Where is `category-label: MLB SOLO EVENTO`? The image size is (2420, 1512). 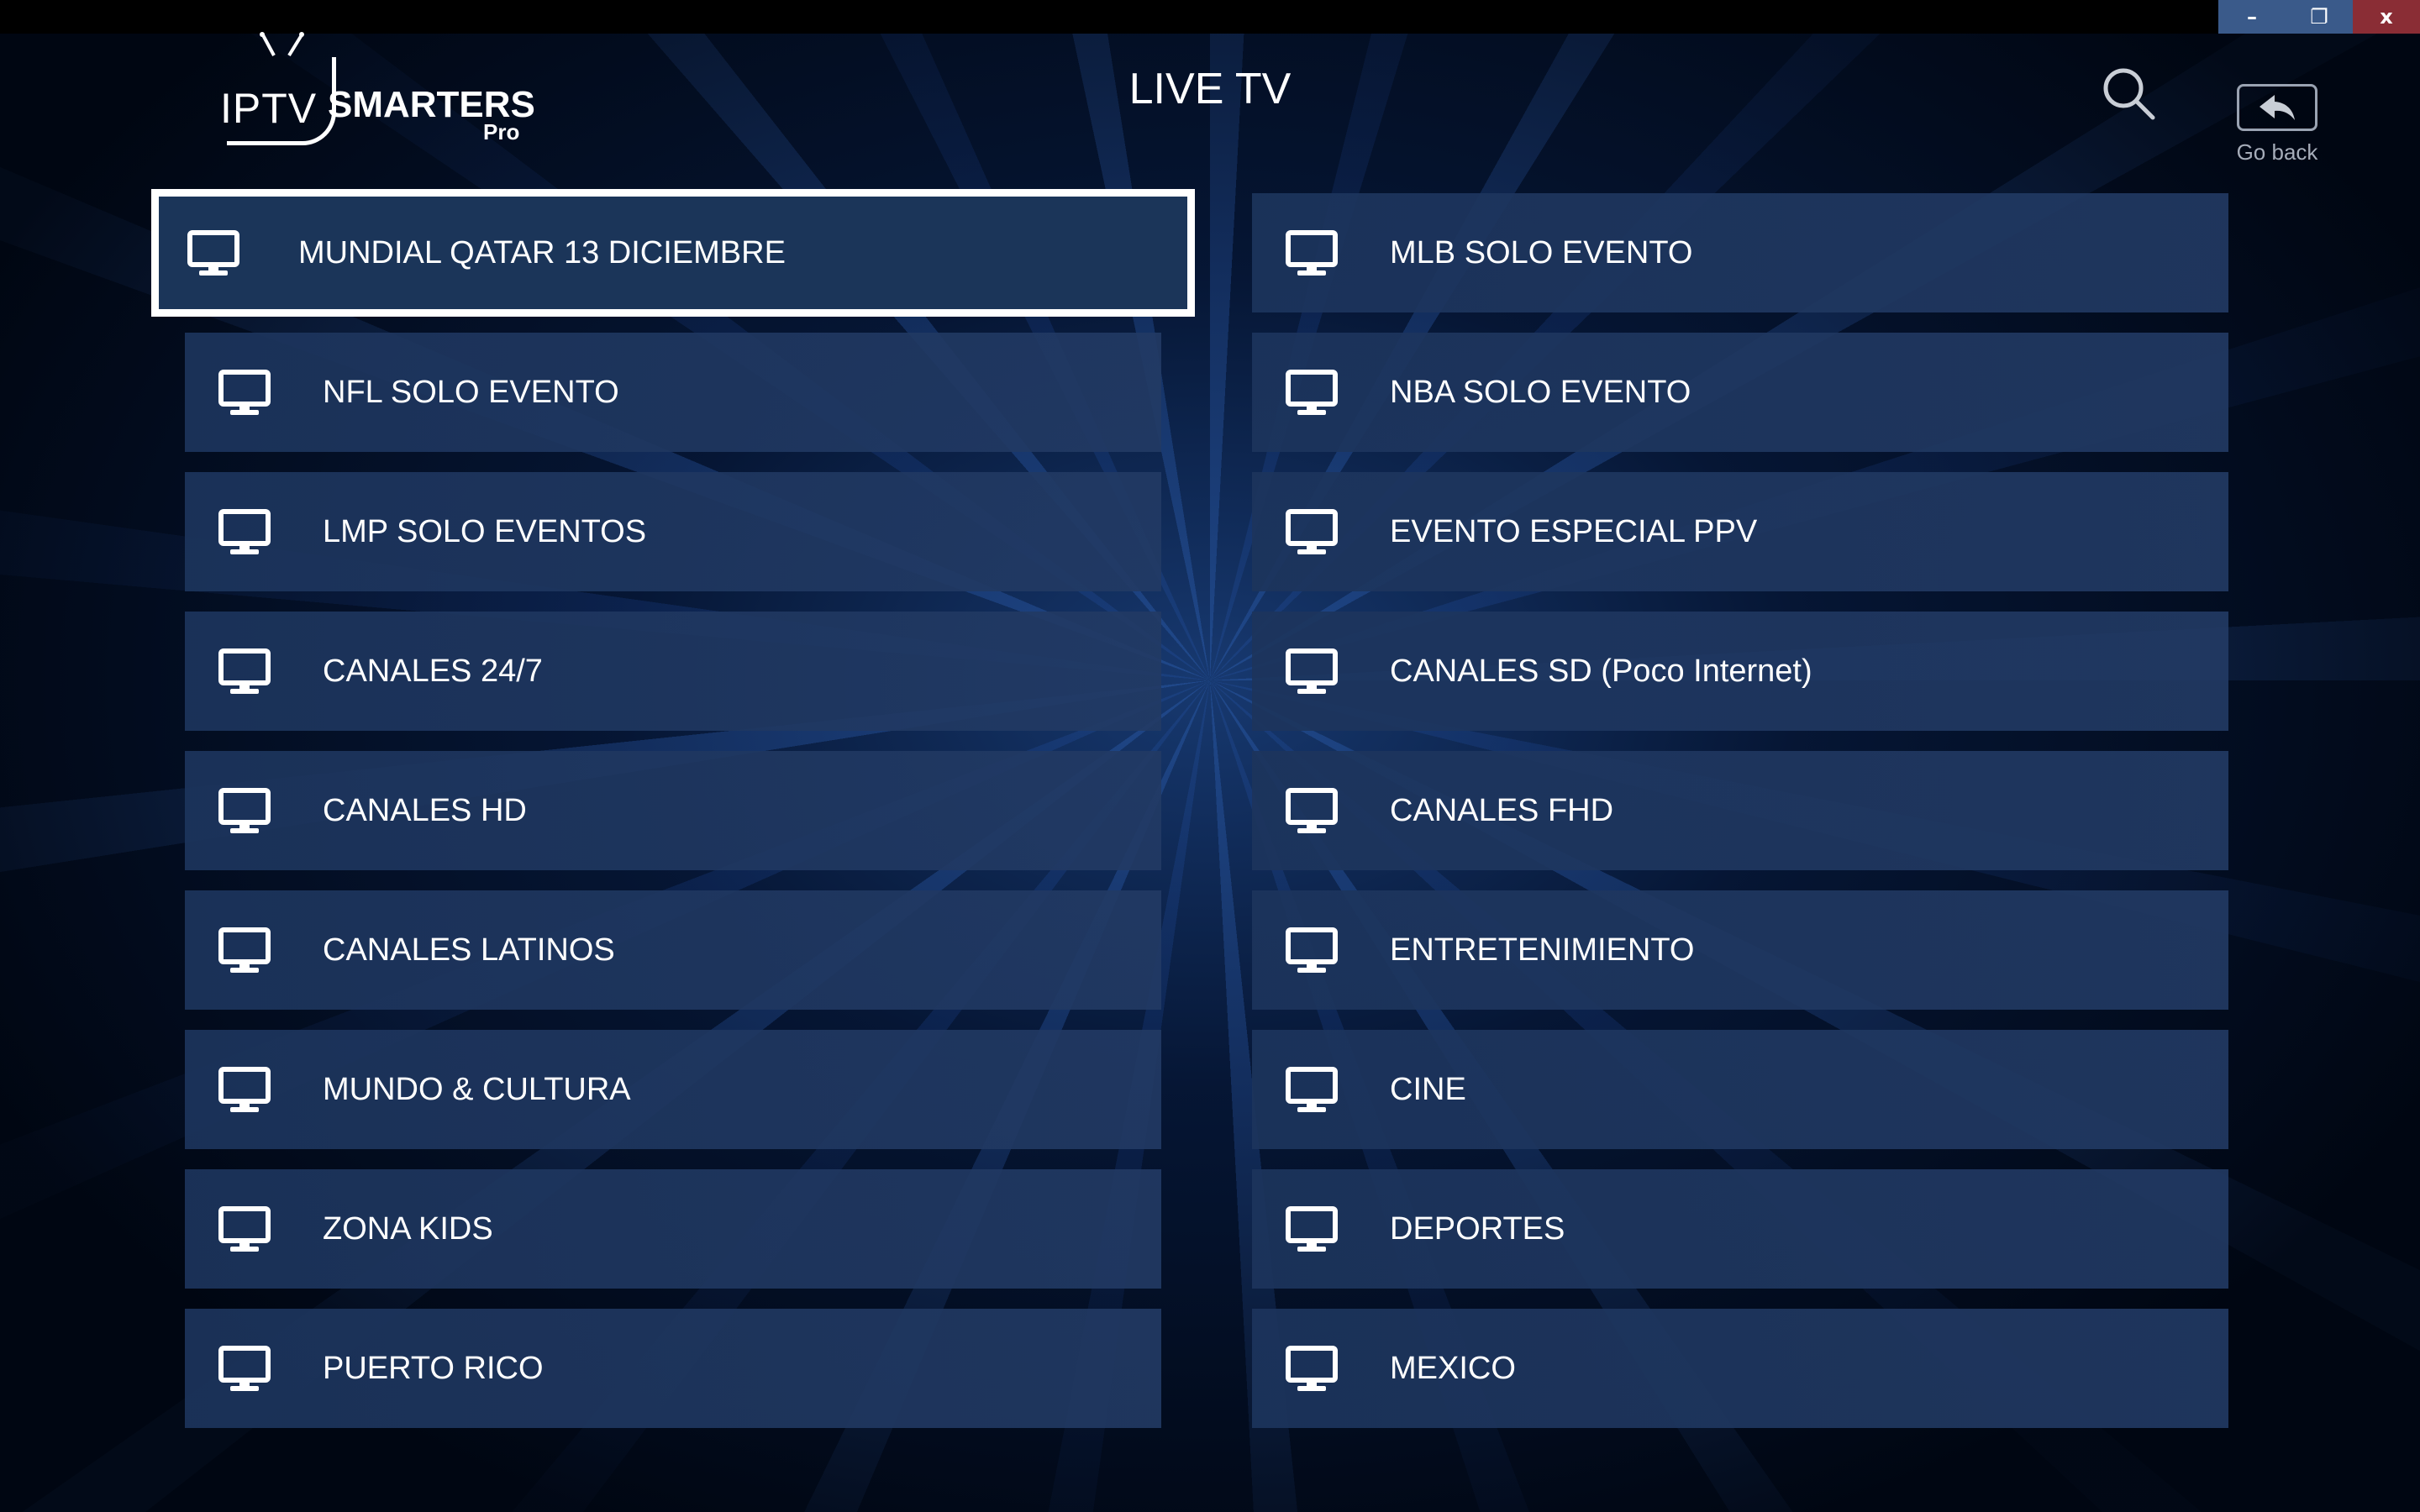
category-label: MLB SOLO EVENTO is located at coordinates (1541, 252).